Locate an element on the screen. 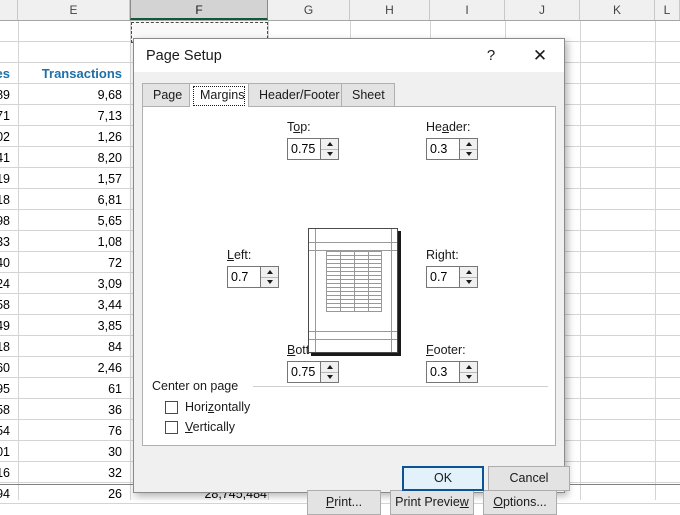 The image size is (680, 515). top-margin-stepper is located at coordinates (313, 149).